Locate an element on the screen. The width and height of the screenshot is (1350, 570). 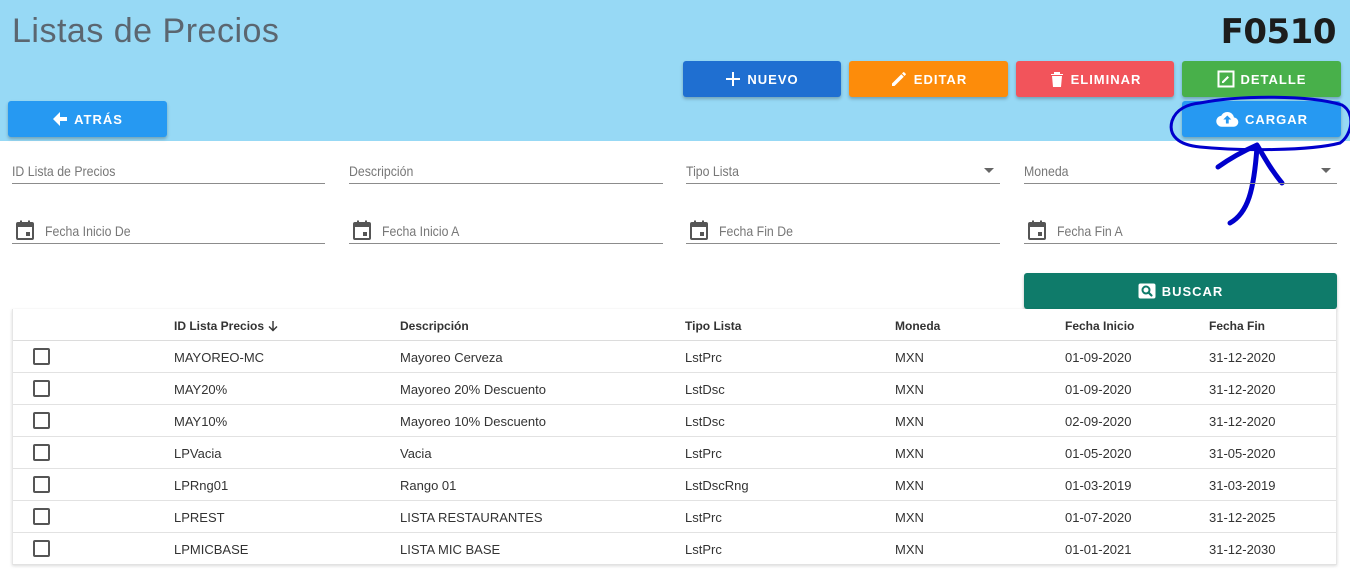
atras-label: ATRÁS is located at coordinates (98, 119).